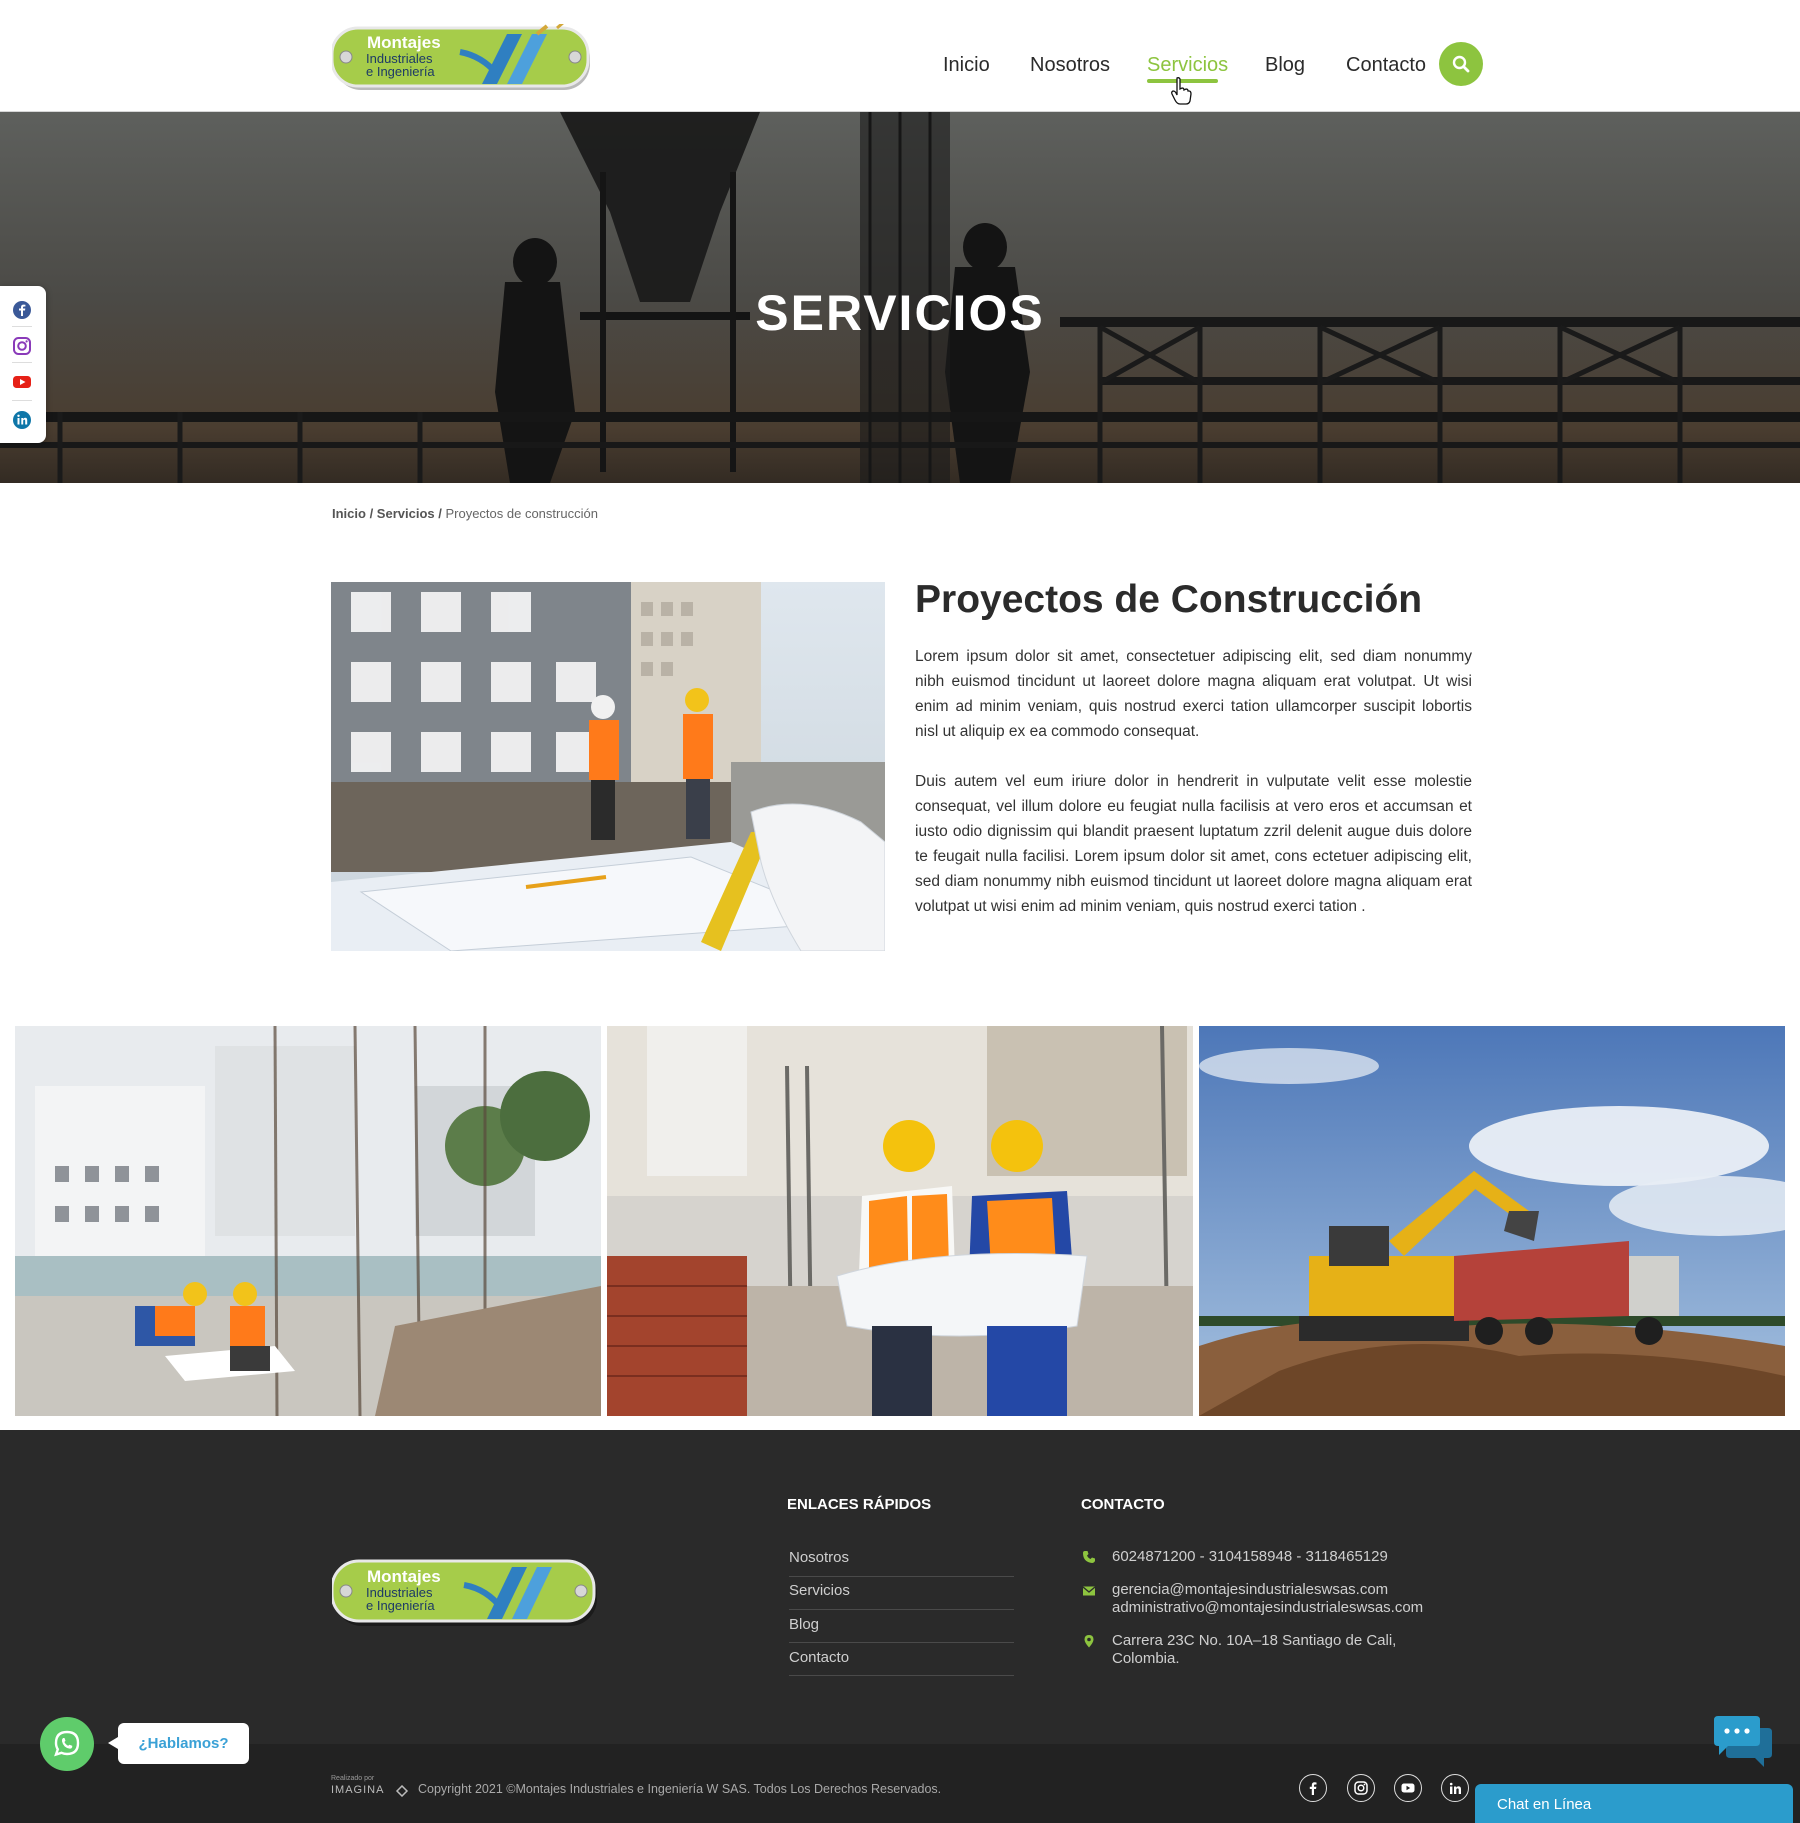 The image size is (1800, 1823). I want to click on agency-logo-mark-icon, so click(402, 1791).